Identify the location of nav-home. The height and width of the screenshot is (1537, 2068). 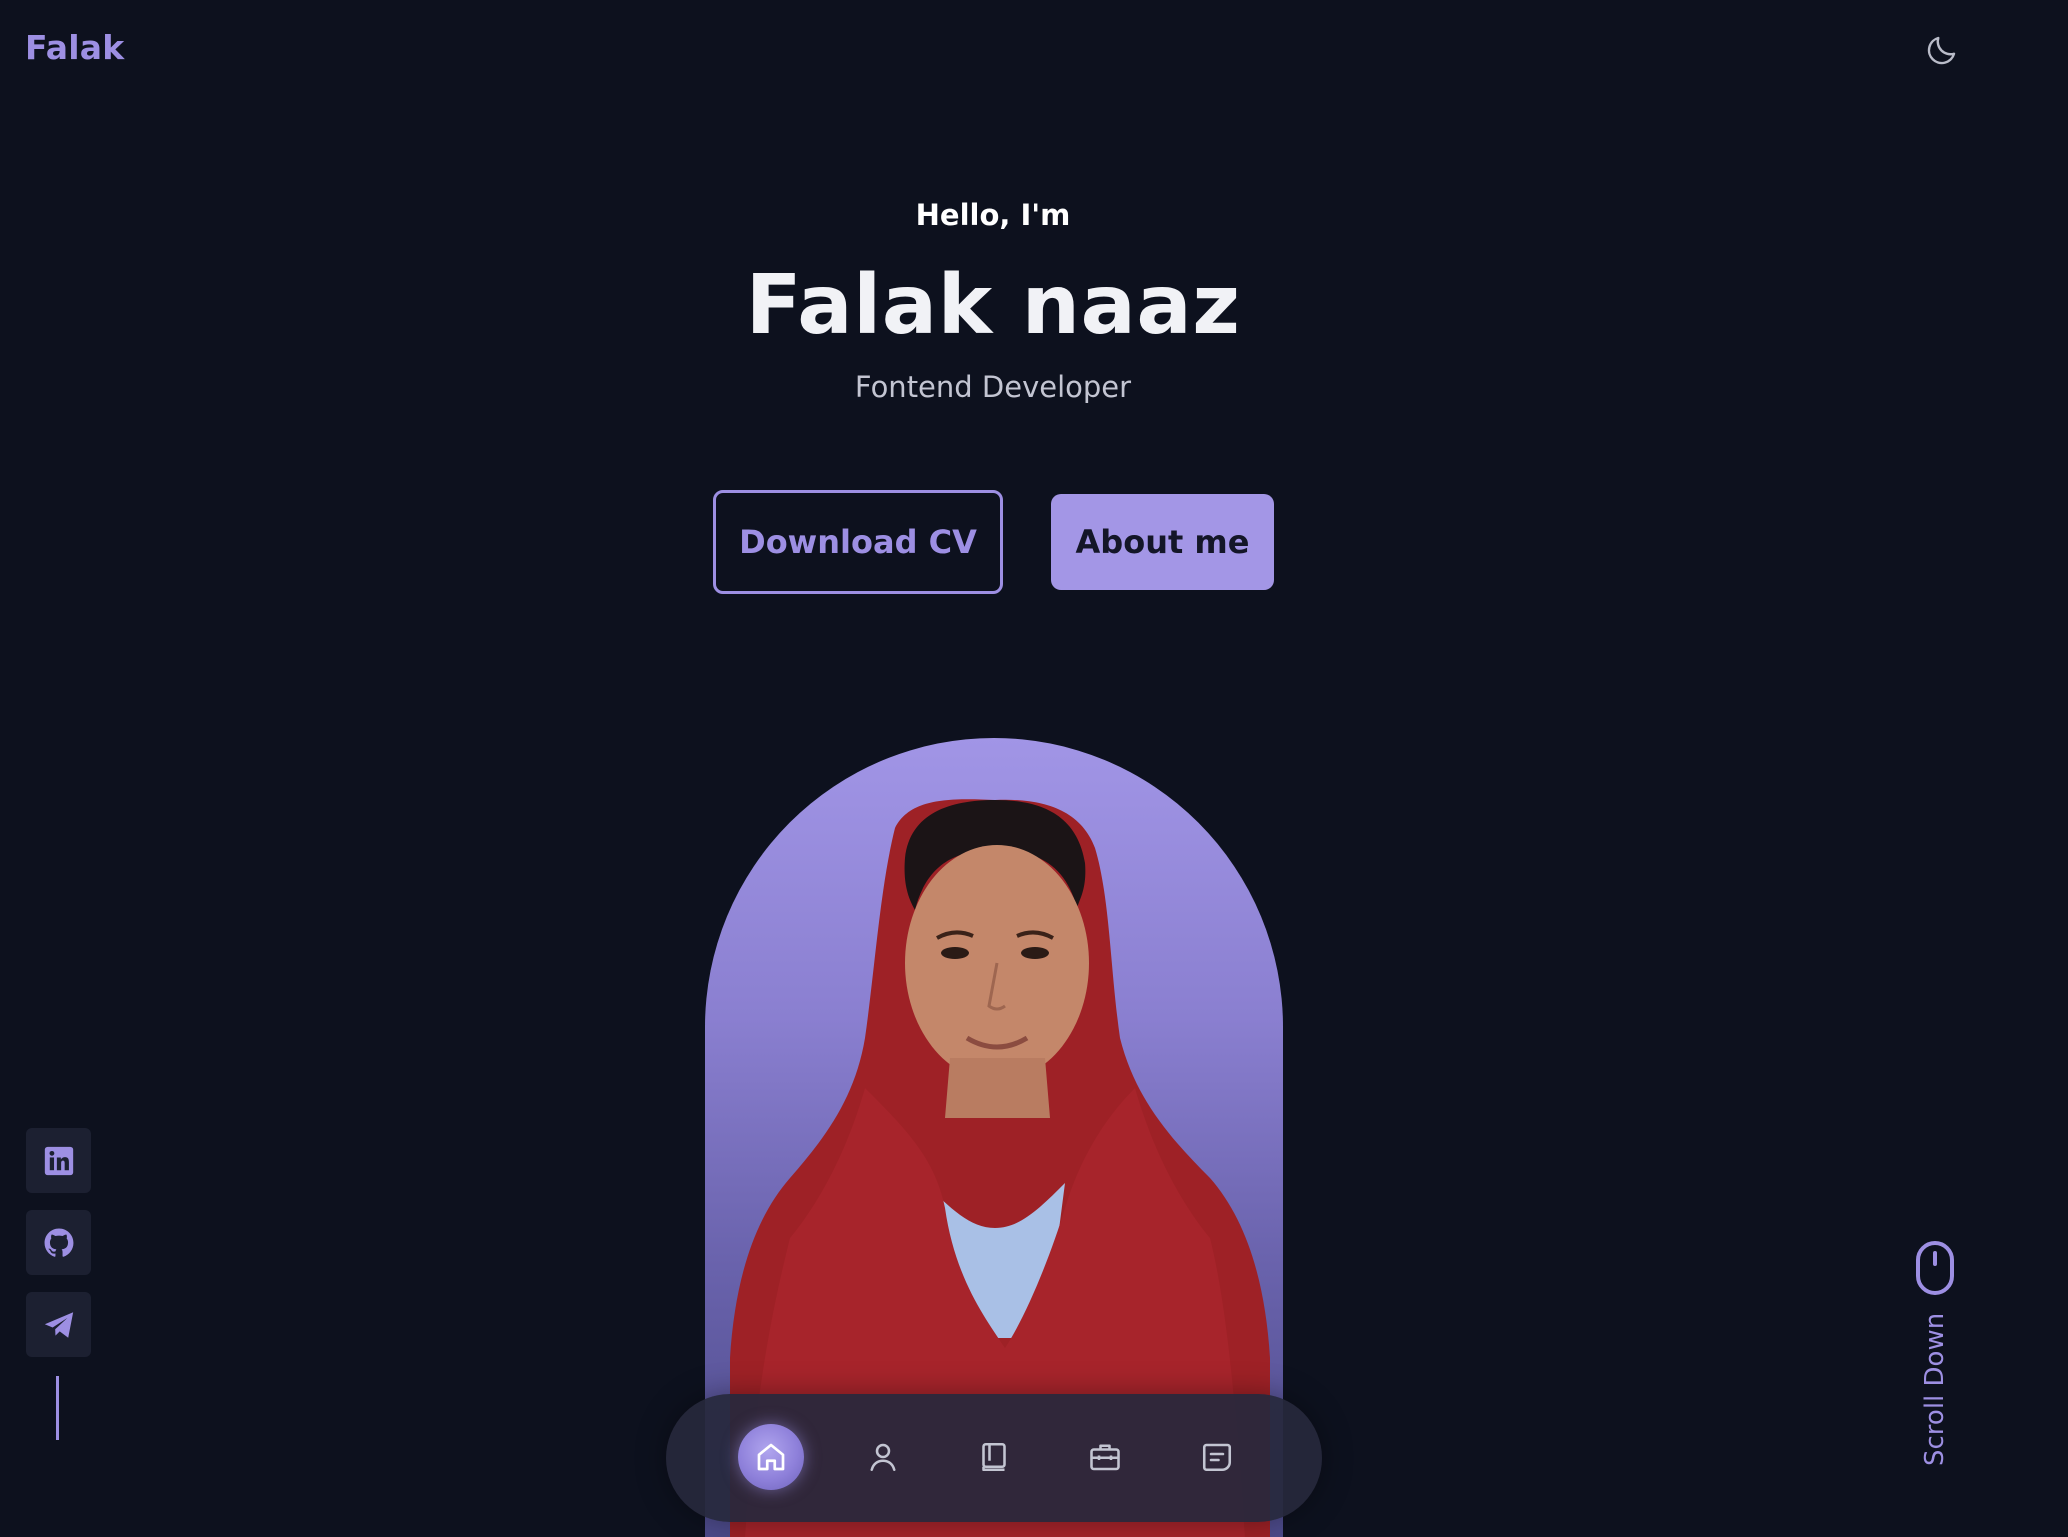
(771, 1457).